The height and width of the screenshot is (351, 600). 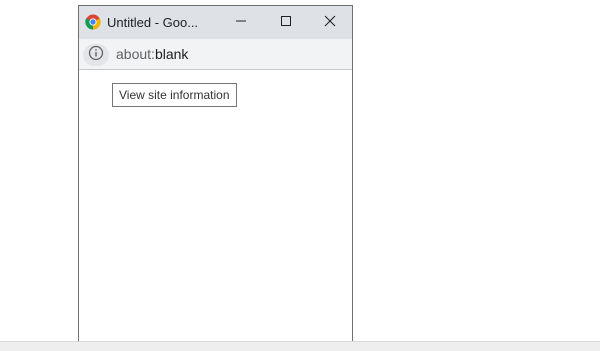 I want to click on maximize-icon, so click(x=286, y=23).